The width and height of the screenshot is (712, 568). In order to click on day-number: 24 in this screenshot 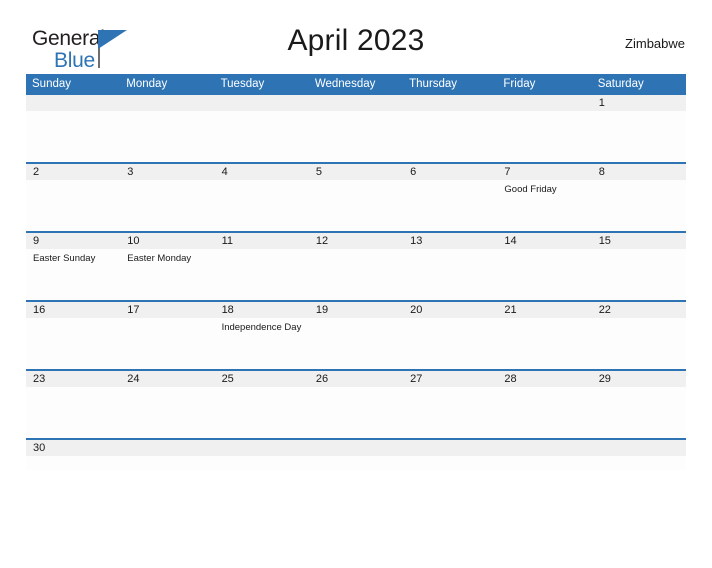, I will do `click(167, 379)`.